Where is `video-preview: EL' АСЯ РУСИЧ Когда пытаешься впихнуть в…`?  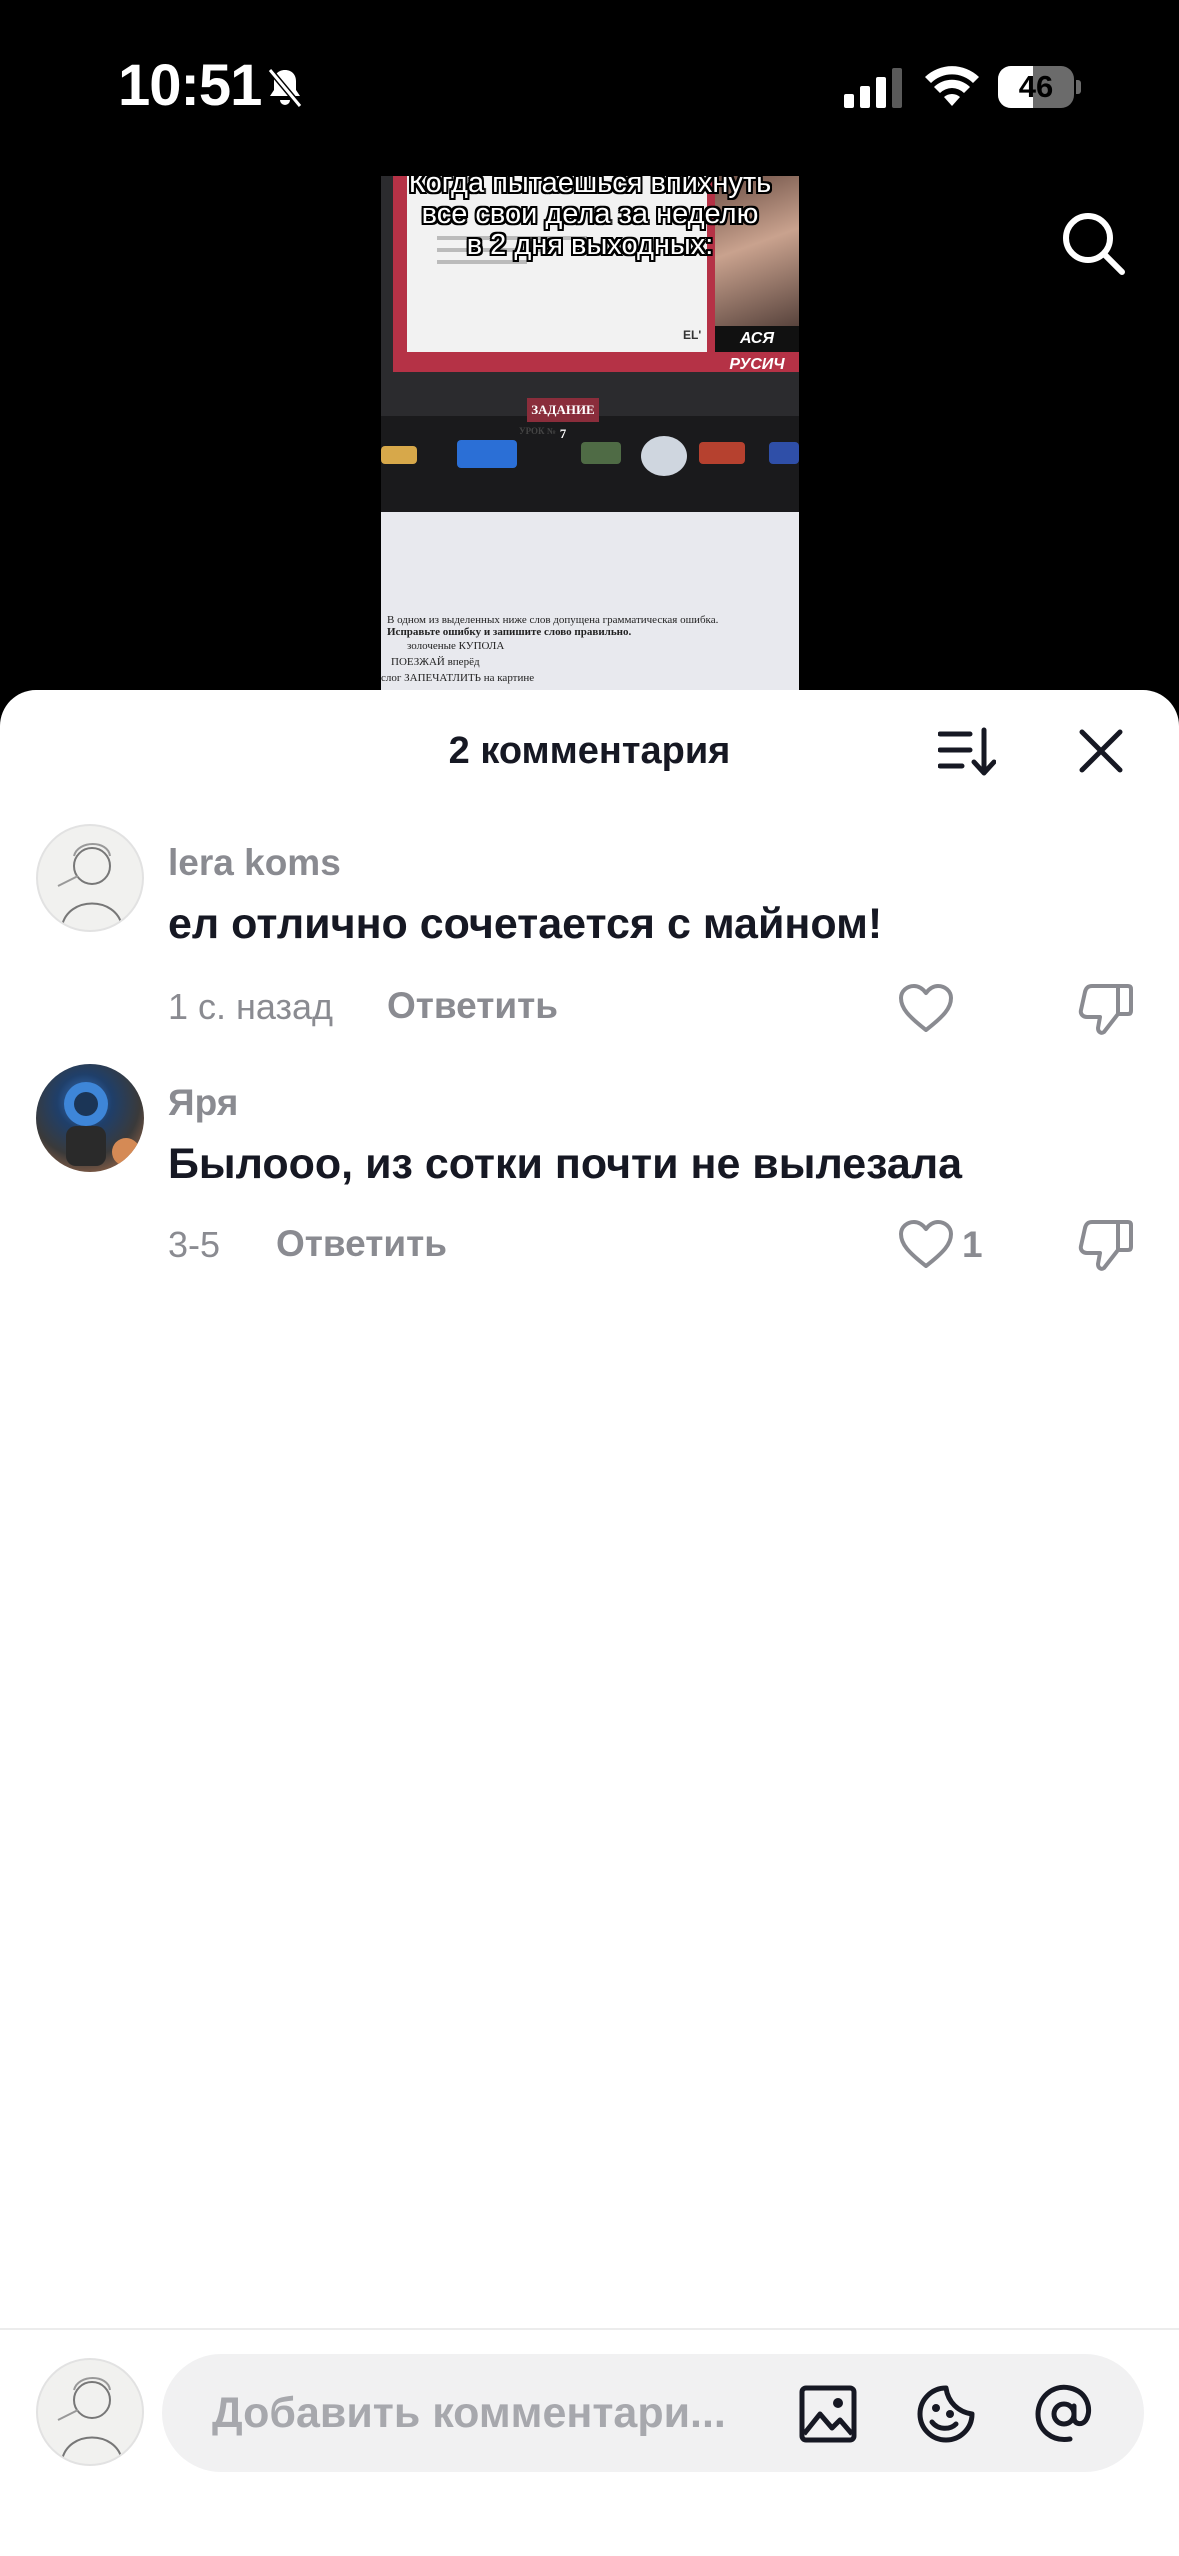
video-preview: EL' АСЯ РУСИЧ Когда пытаешься впихнуть в… is located at coordinates (590, 436).